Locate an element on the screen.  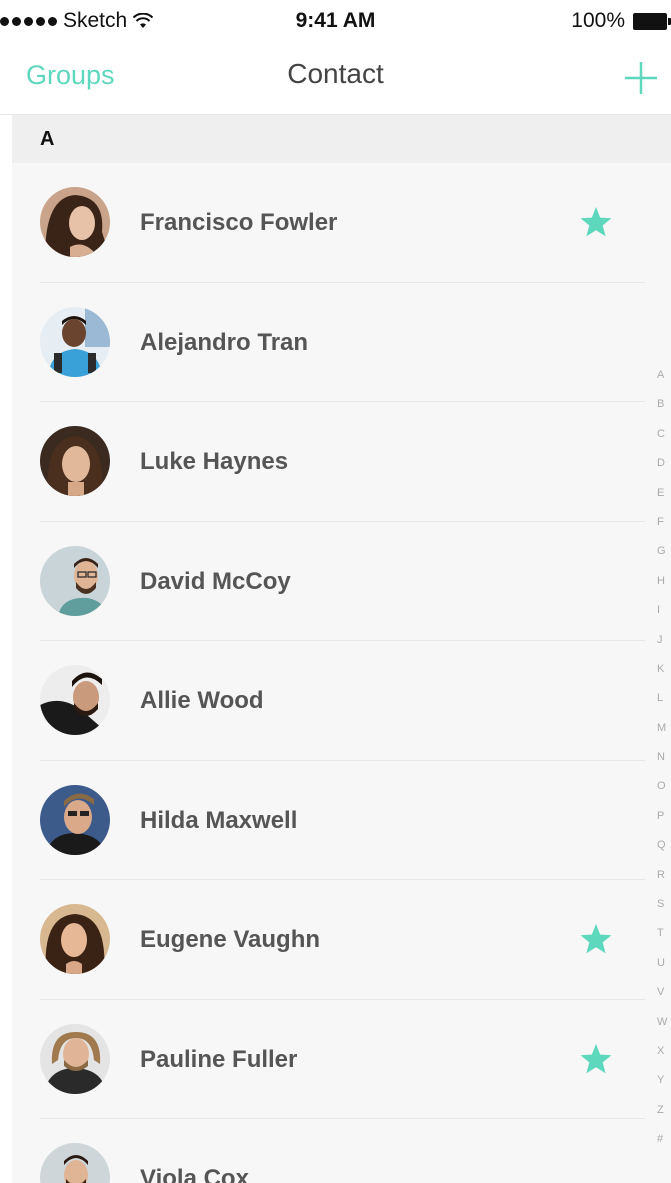
index-letter: U is located at coordinates (664, 963).